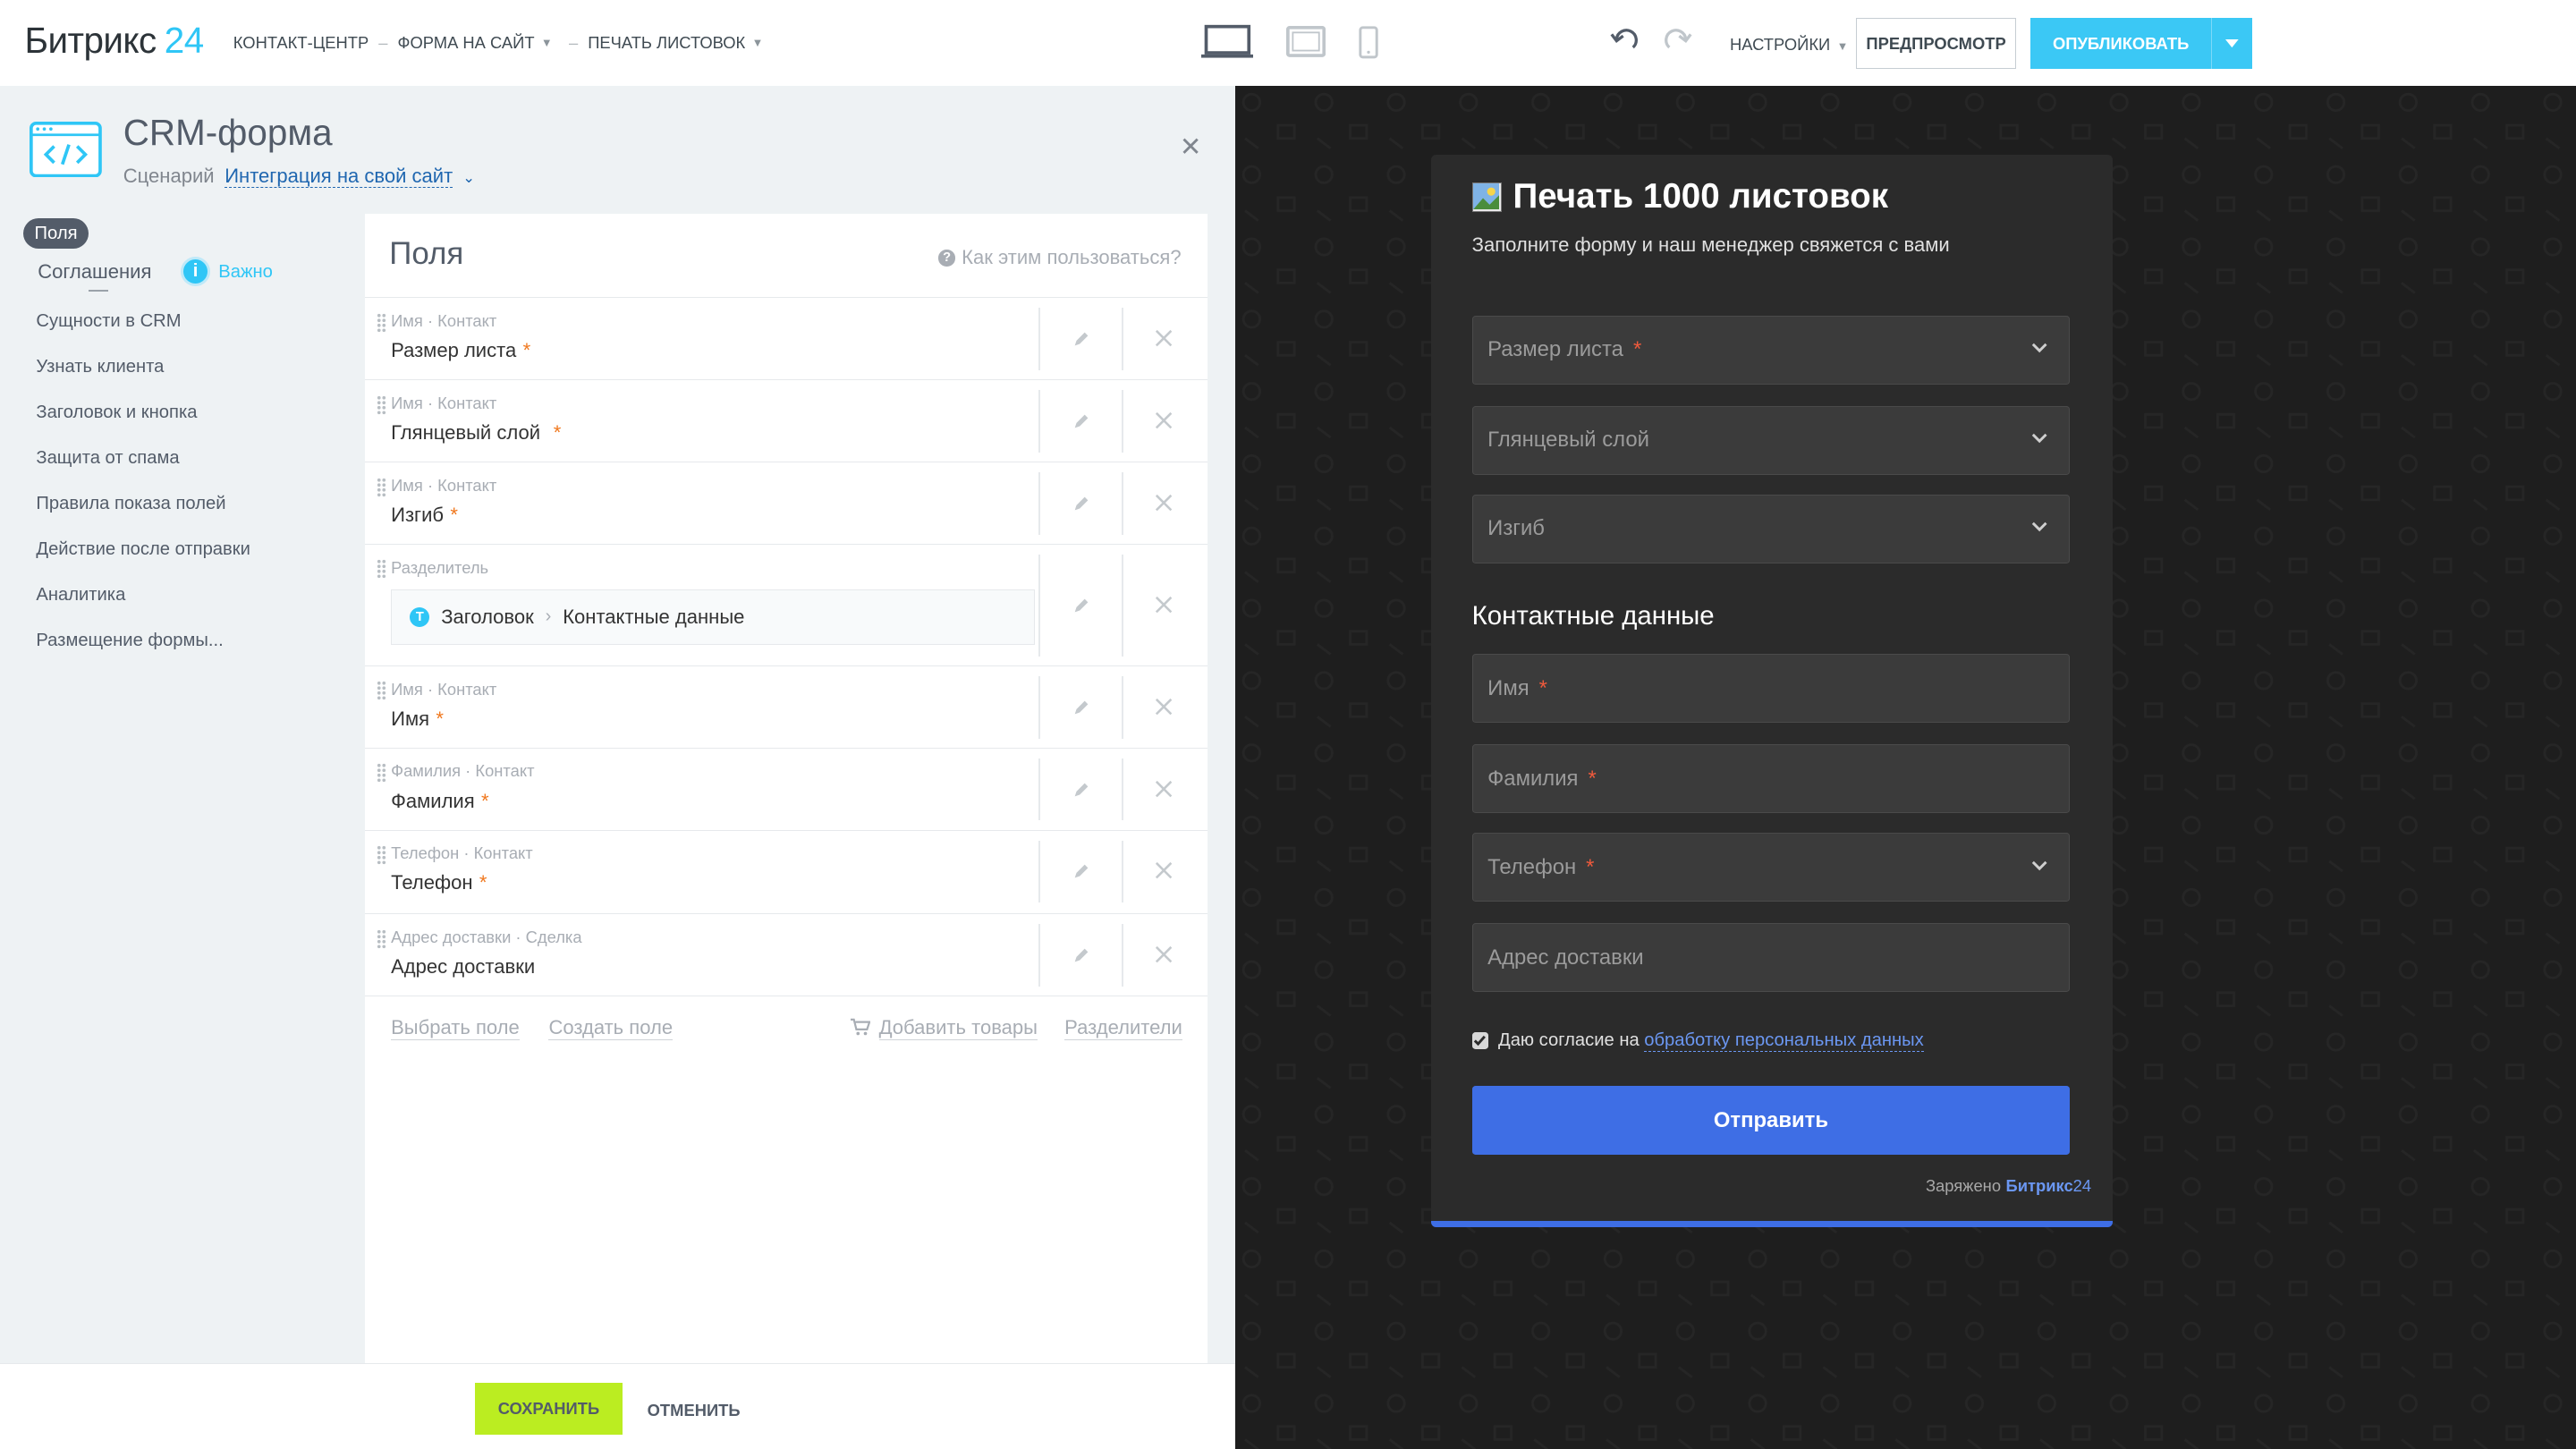  I want to click on field-meta: Имя · Контакт, so click(444, 689).